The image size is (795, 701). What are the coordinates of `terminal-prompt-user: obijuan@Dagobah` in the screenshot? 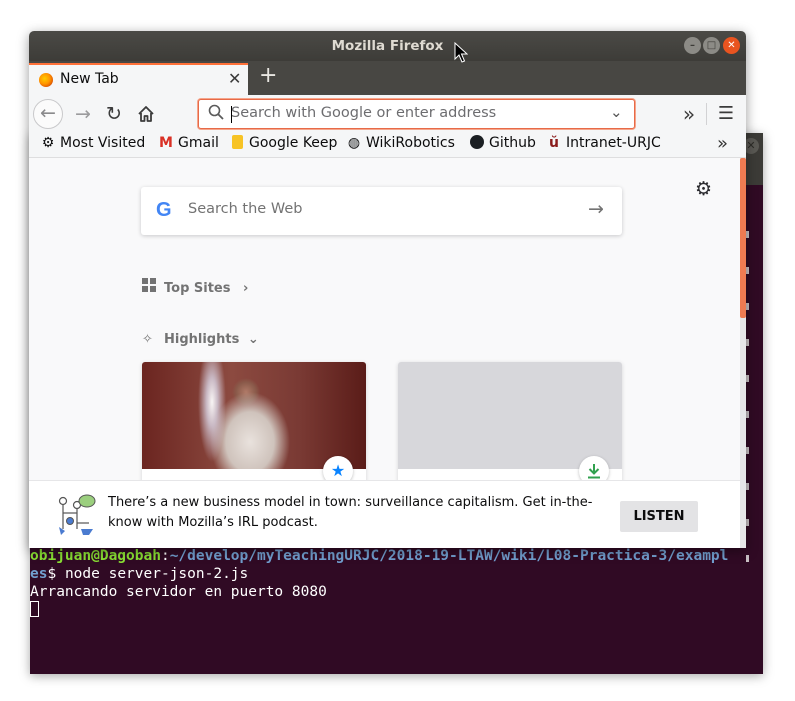 It's located at (95, 556).